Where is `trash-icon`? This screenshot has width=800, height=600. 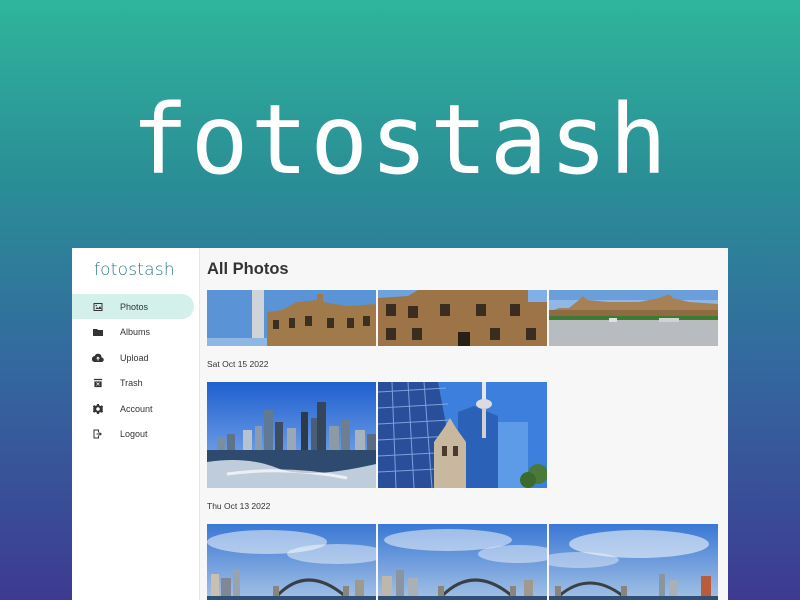
trash-icon is located at coordinates (98, 383).